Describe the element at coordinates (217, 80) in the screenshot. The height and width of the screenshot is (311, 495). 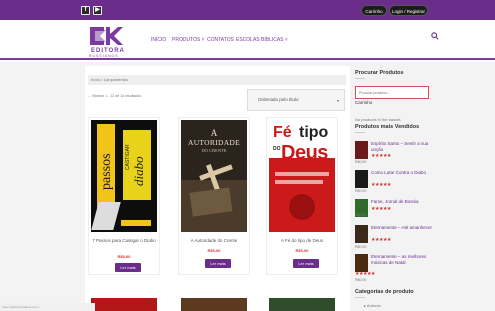
I see `breadcrumb: Início / Lançamentos` at that location.